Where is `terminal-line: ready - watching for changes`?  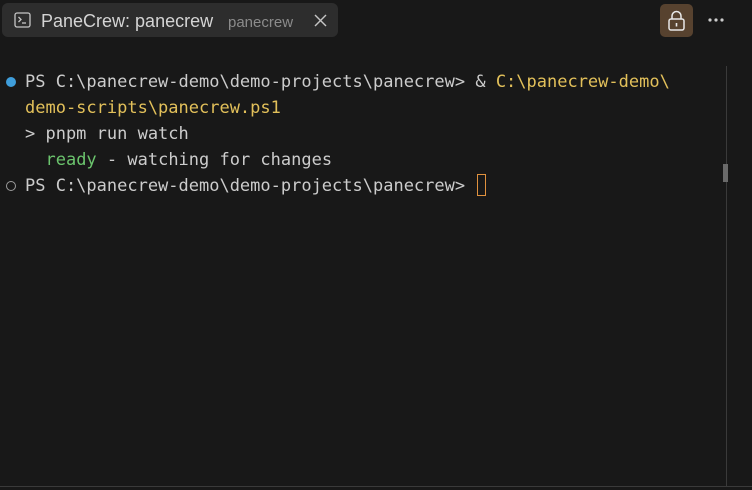 terminal-line: ready - watching for changes is located at coordinates (178, 160).